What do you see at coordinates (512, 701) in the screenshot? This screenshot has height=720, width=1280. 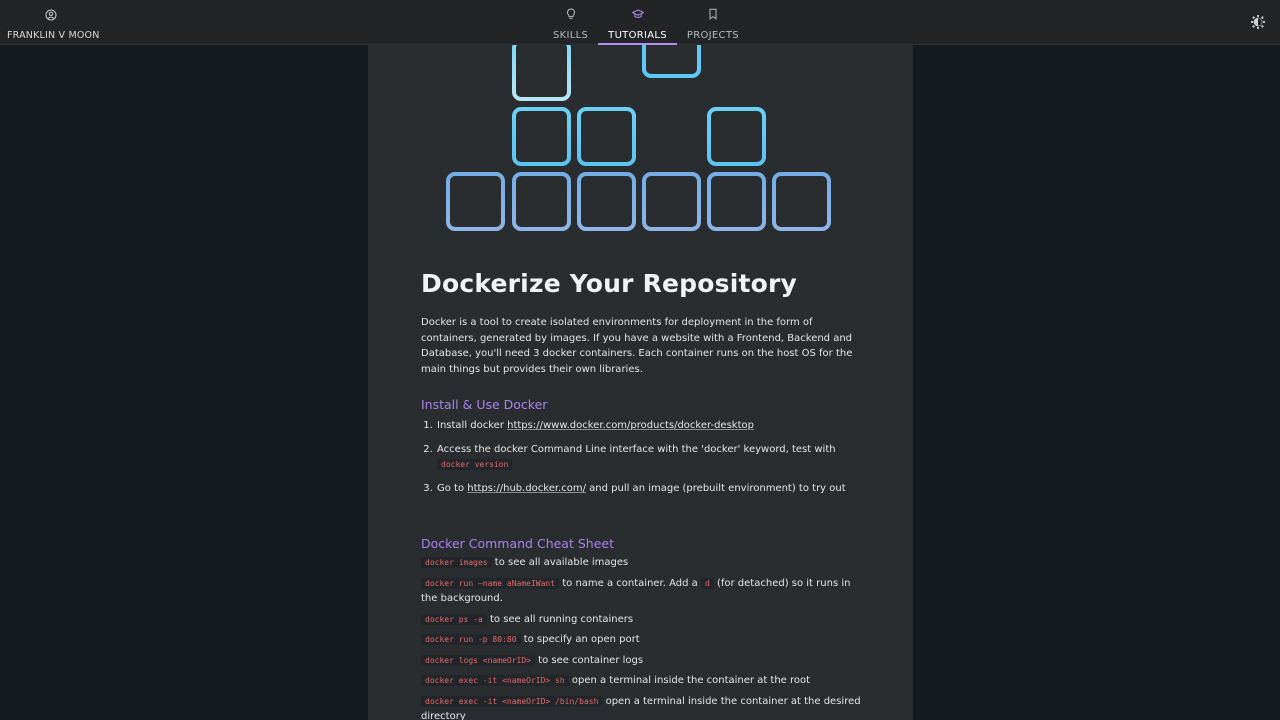 I see `inline-code: docker exec -it <nameOrID> /bin/bash` at bounding box center [512, 701].